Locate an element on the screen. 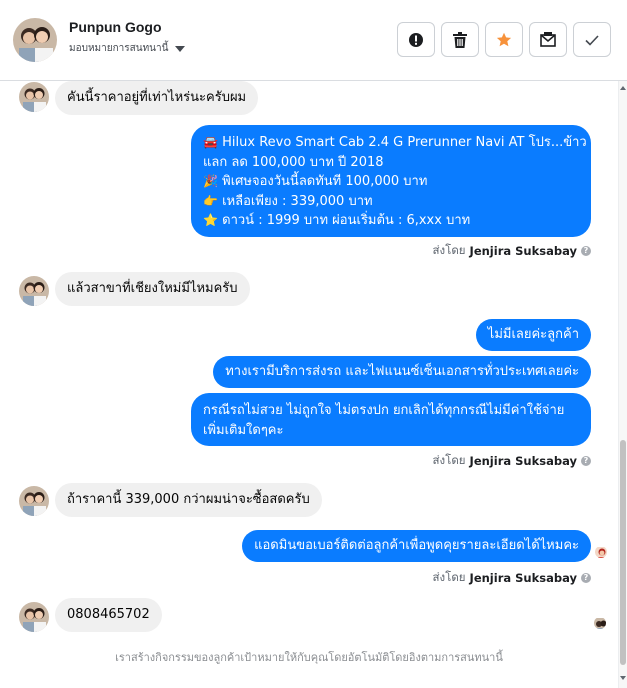 This screenshot has width=627, height=688. mark-spam-button is located at coordinates (416, 39).